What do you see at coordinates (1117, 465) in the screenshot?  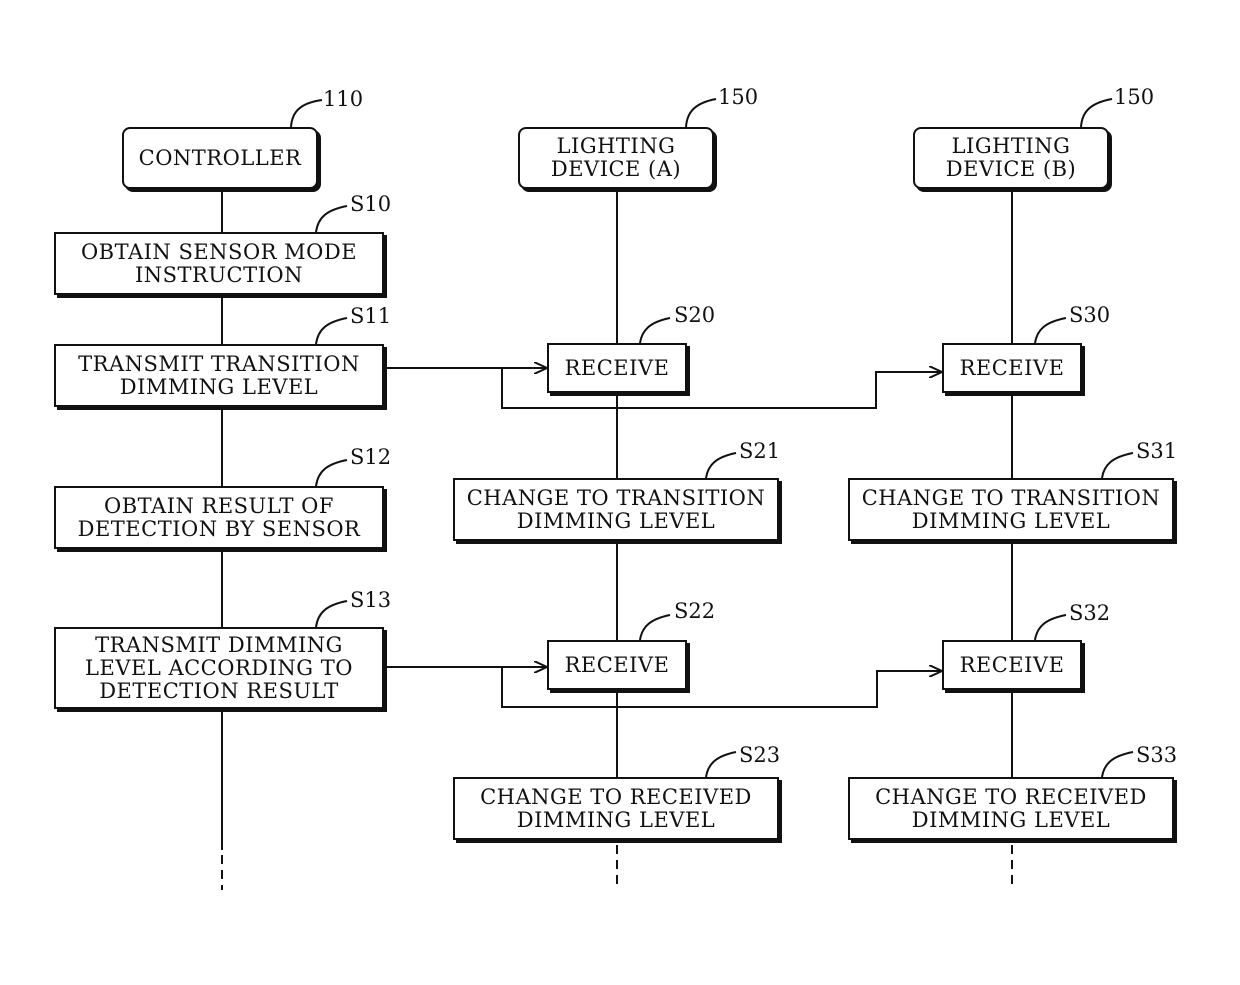 I see `leader-s31` at bounding box center [1117, 465].